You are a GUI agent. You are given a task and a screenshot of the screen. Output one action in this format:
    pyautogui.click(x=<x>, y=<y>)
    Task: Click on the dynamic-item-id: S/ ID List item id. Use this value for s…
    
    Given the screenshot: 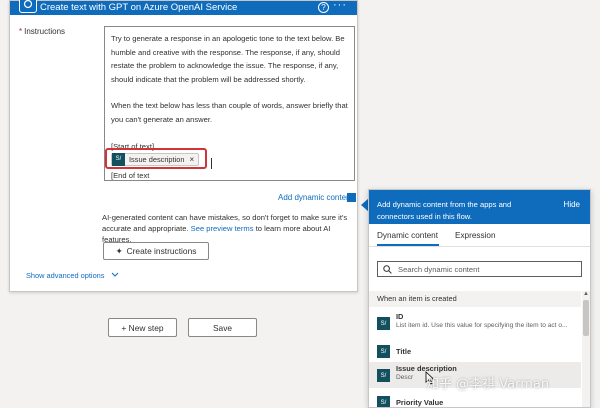 What is the action you would take?
    pyautogui.click(x=475, y=326)
    